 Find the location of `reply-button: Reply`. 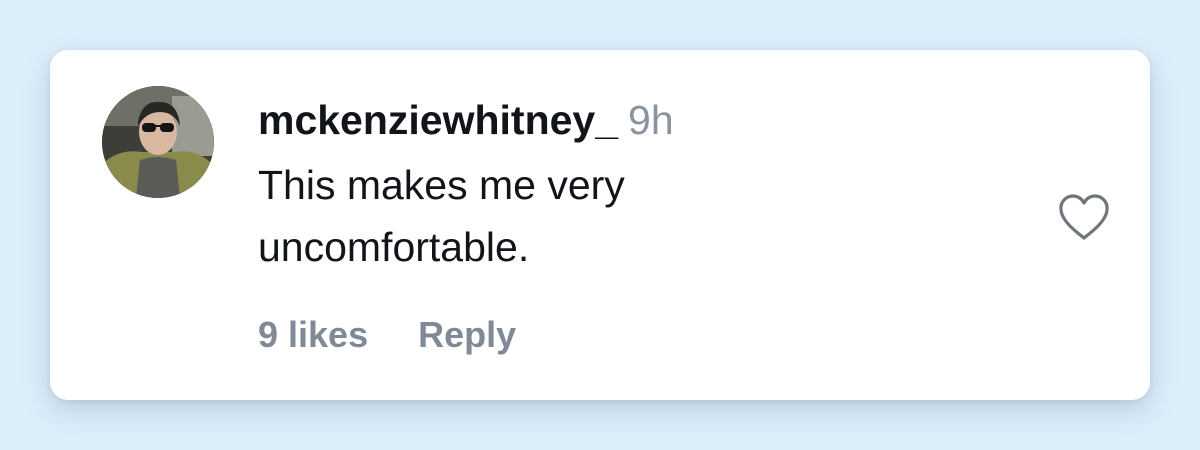

reply-button: Reply is located at coordinates (467, 335).